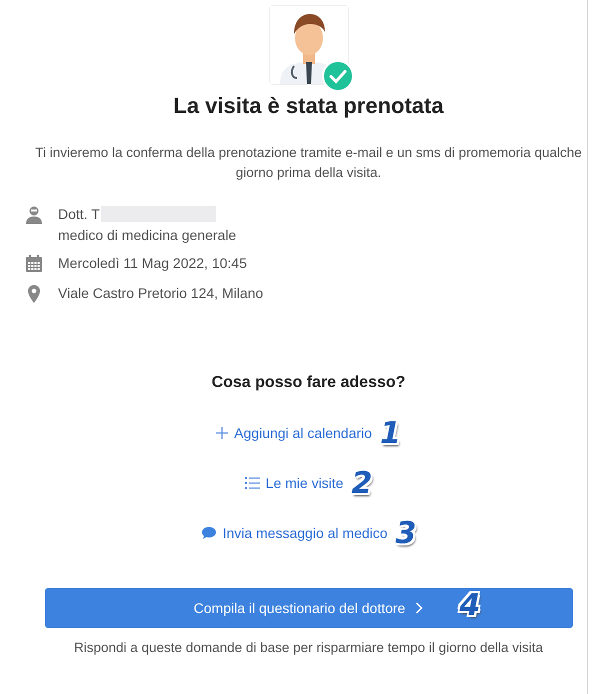 The image size is (592, 694). I want to click on action-link: Invia messaggio al medico, so click(294, 533).